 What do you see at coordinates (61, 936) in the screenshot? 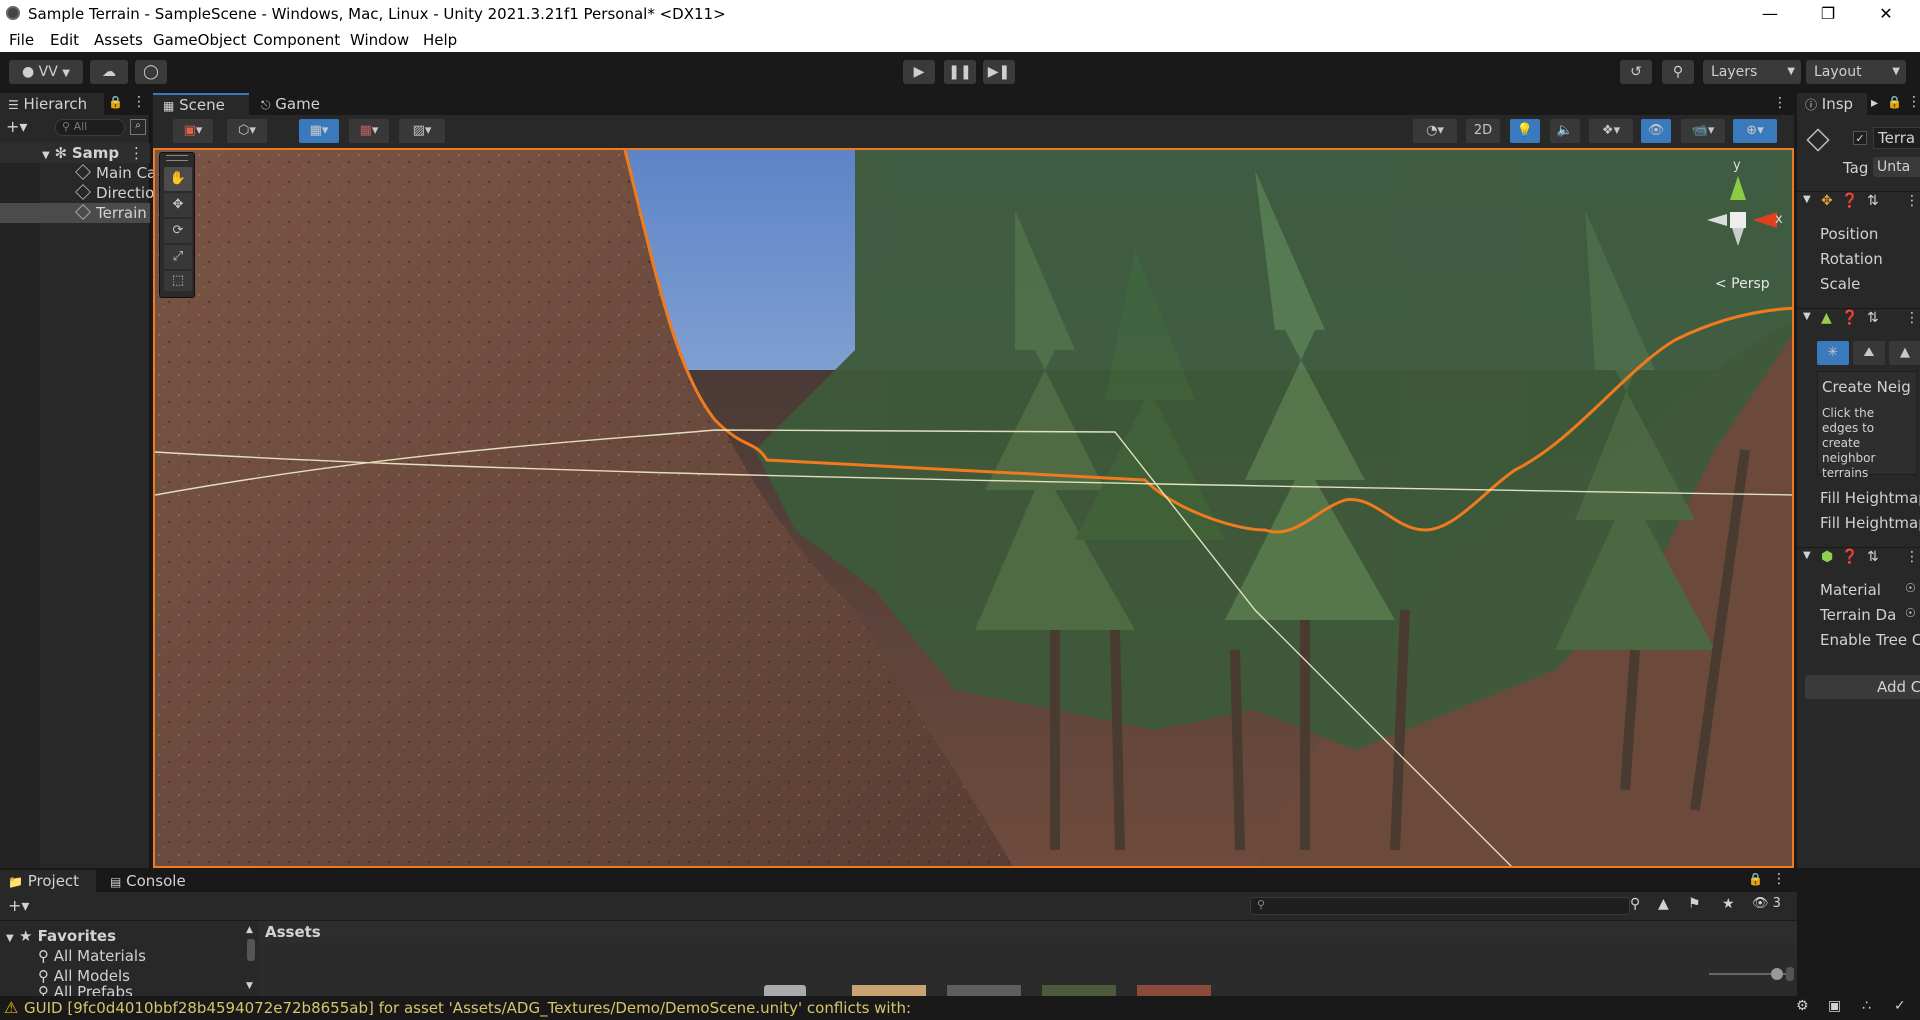
I see `favorites-header: ▼ ★ Favorites` at bounding box center [61, 936].